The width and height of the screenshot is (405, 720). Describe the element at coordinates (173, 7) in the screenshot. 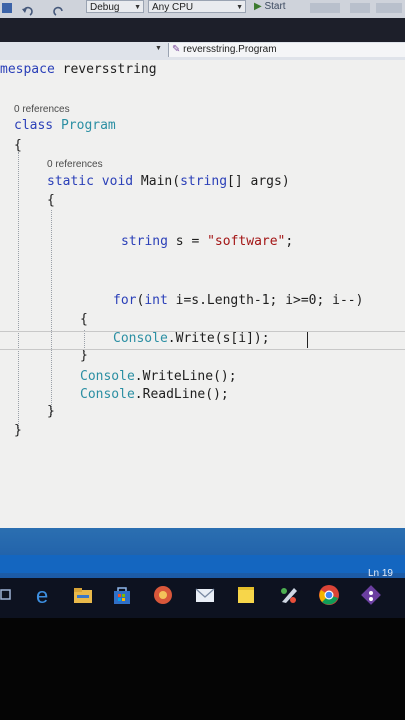

I see `platform-value: Any CPU` at that location.